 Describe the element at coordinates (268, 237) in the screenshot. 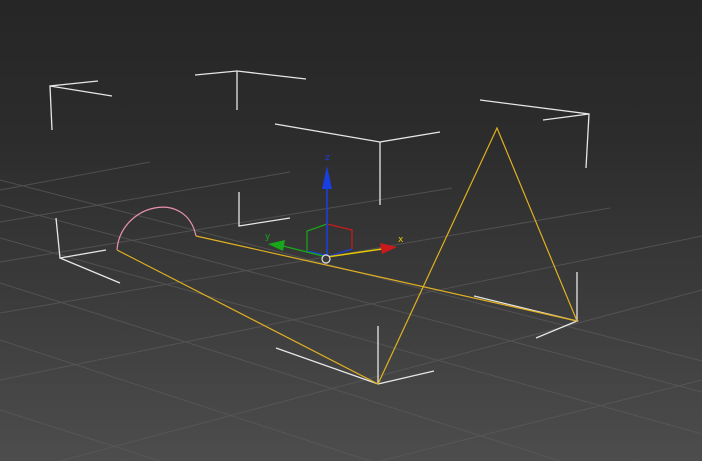

I see `y-axis-label: y` at that location.